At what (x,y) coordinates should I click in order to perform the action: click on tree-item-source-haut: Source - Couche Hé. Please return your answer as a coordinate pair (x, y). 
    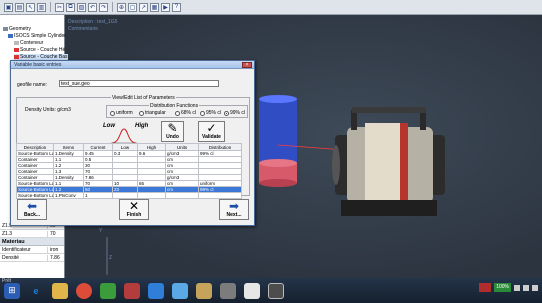
    Looking at the image, I should click on (39, 50).